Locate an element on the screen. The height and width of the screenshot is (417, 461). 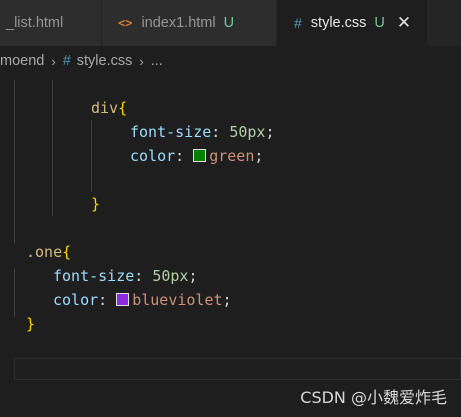
tab-label: _list.html is located at coordinates (35, 23).